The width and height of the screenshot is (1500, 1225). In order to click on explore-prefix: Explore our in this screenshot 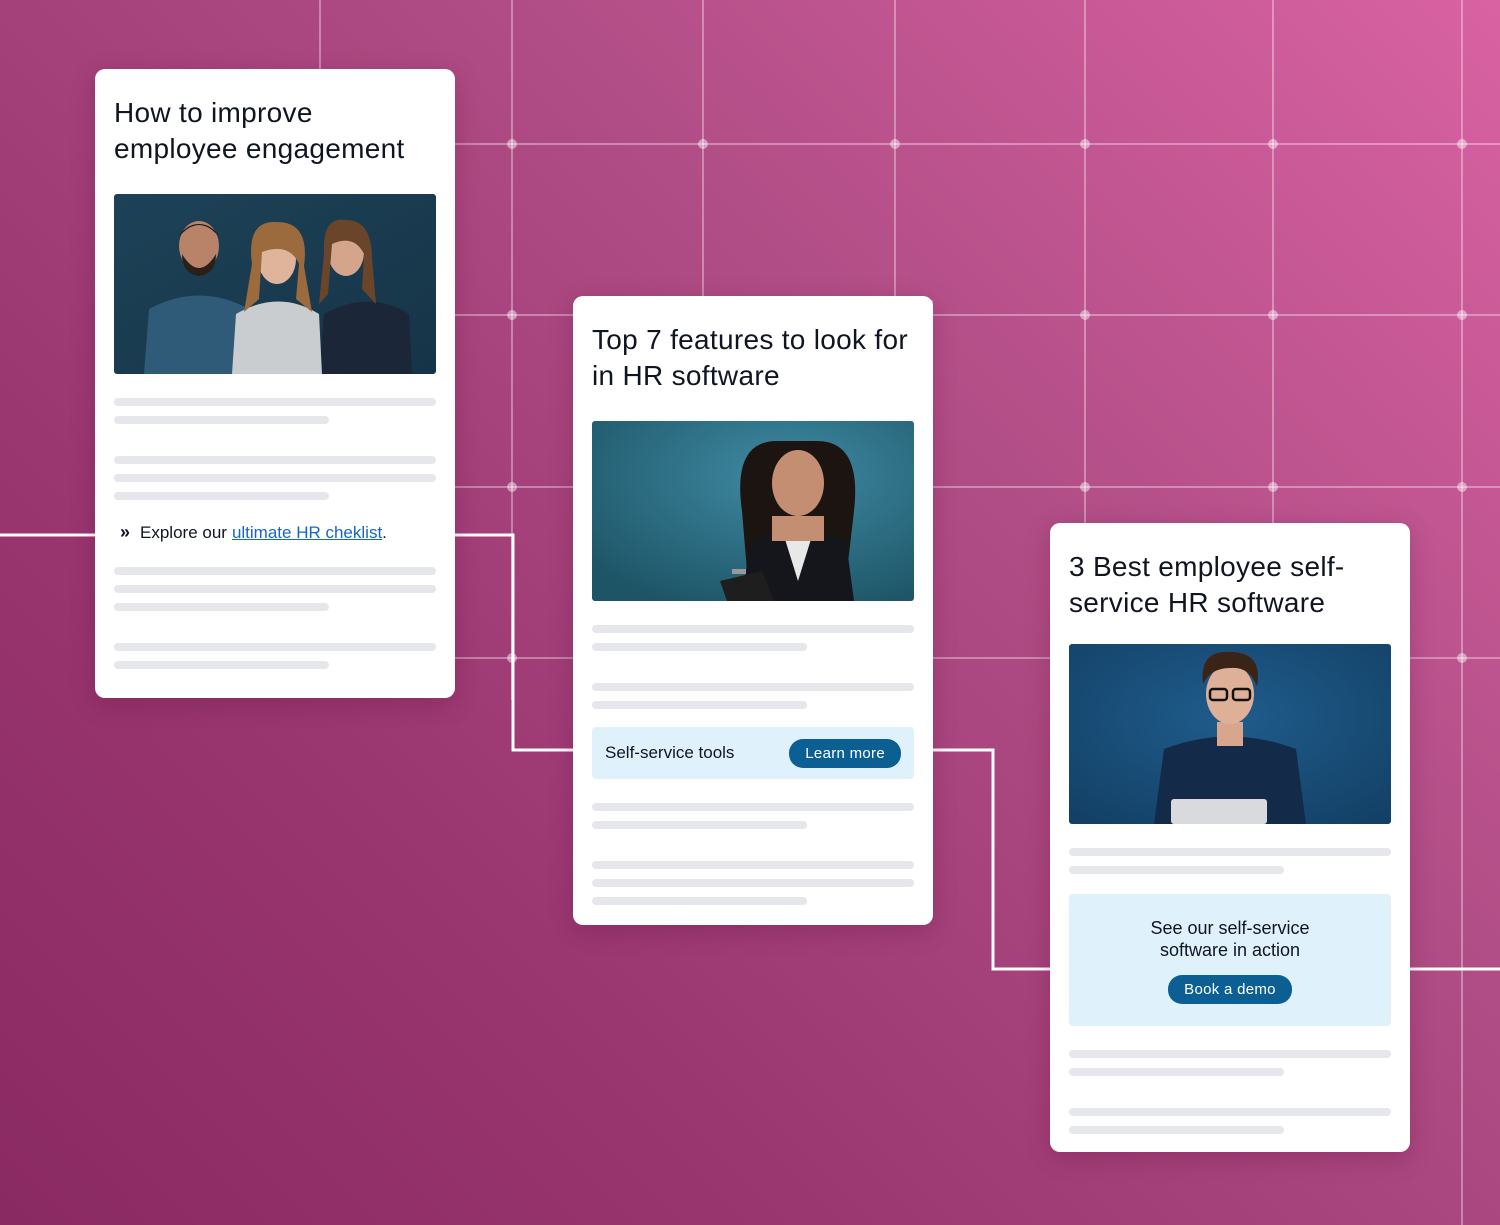, I will do `click(183, 532)`.